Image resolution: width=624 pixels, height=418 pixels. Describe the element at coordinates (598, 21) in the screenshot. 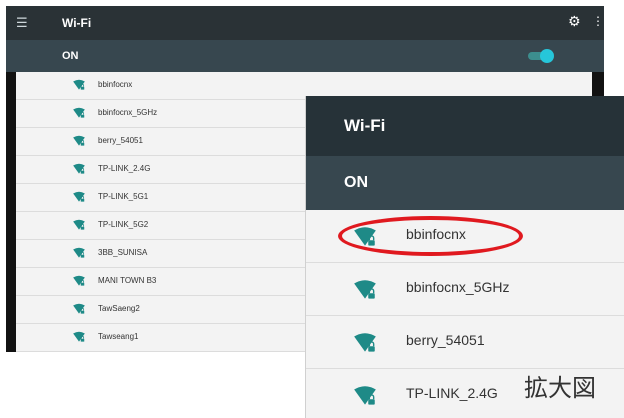

I see `more-vert-icon: ⋮` at that location.